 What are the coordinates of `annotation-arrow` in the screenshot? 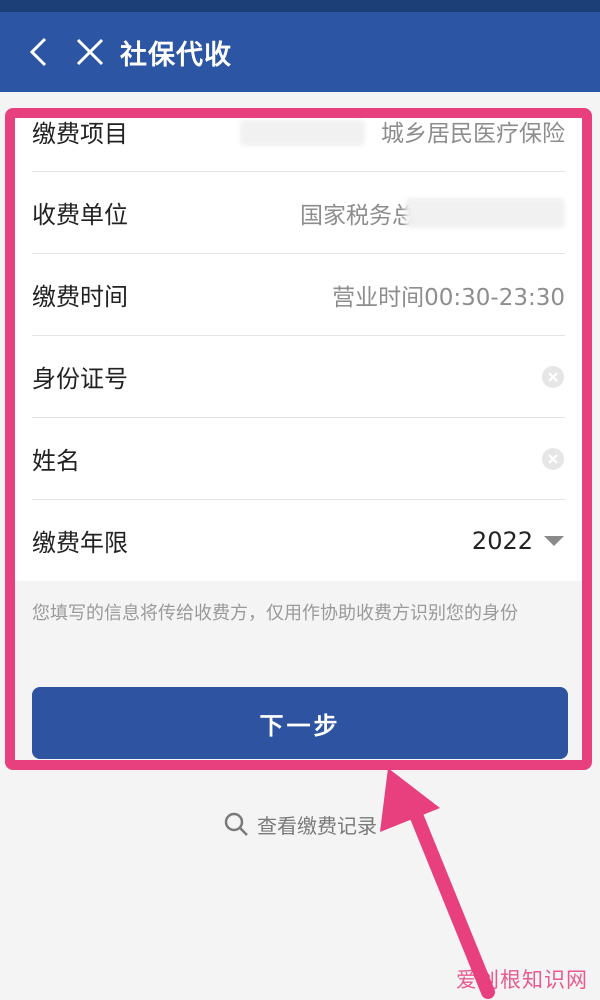 It's located at (437, 883).